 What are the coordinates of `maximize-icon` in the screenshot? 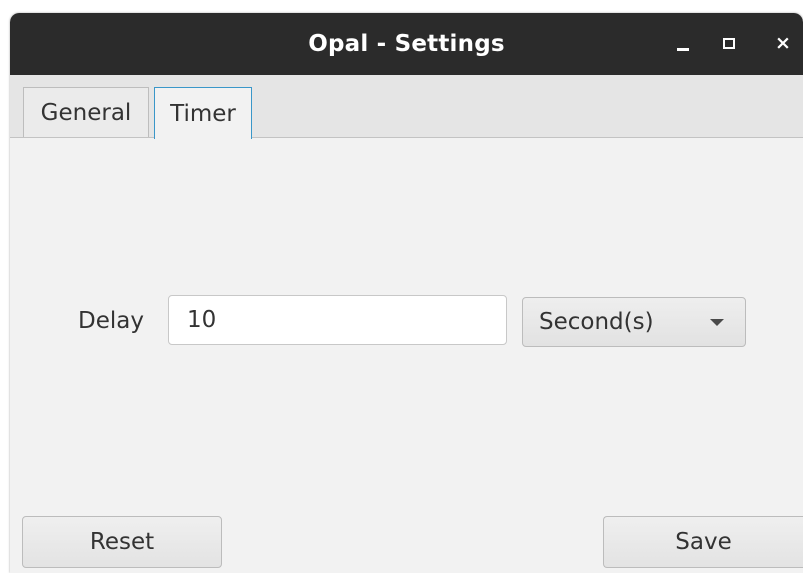 It's located at (729, 43).